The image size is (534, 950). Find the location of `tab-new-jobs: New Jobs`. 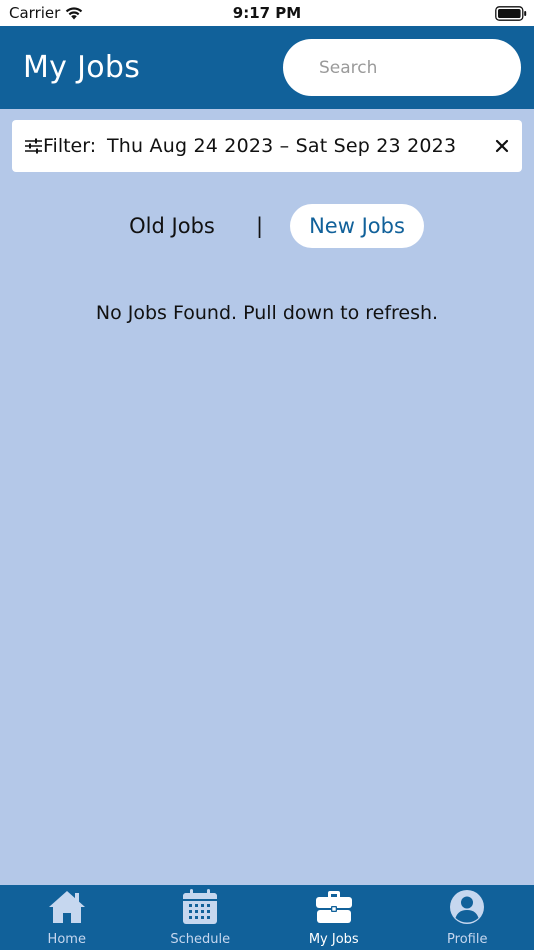

tab-new-jobs: New Jobs is located at coordinates (357, 226).